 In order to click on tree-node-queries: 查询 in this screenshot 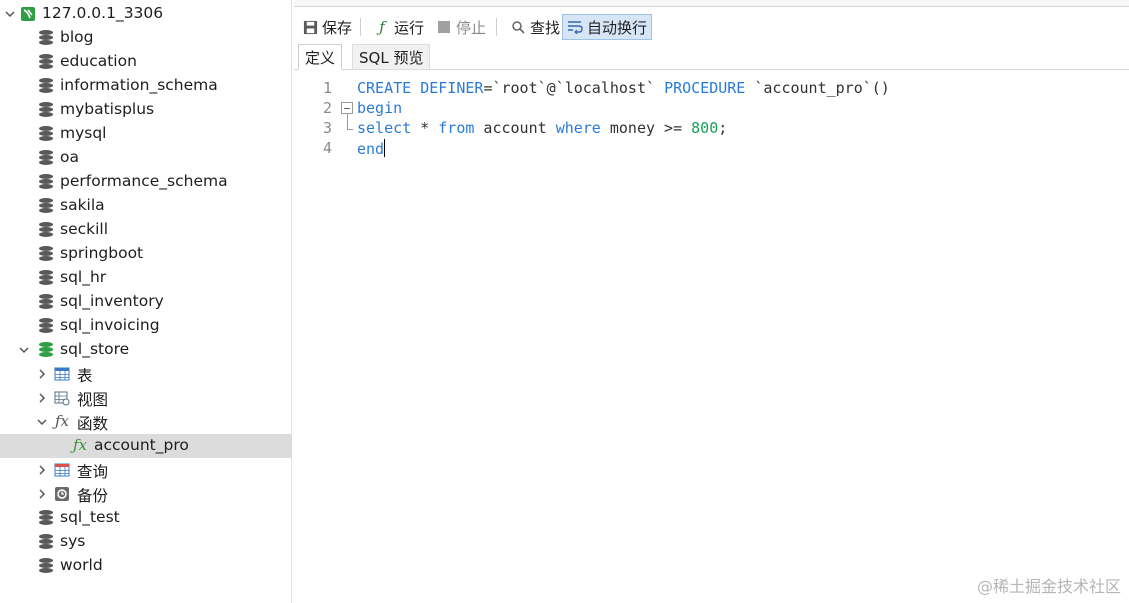, I will do `click(146, 470)`.